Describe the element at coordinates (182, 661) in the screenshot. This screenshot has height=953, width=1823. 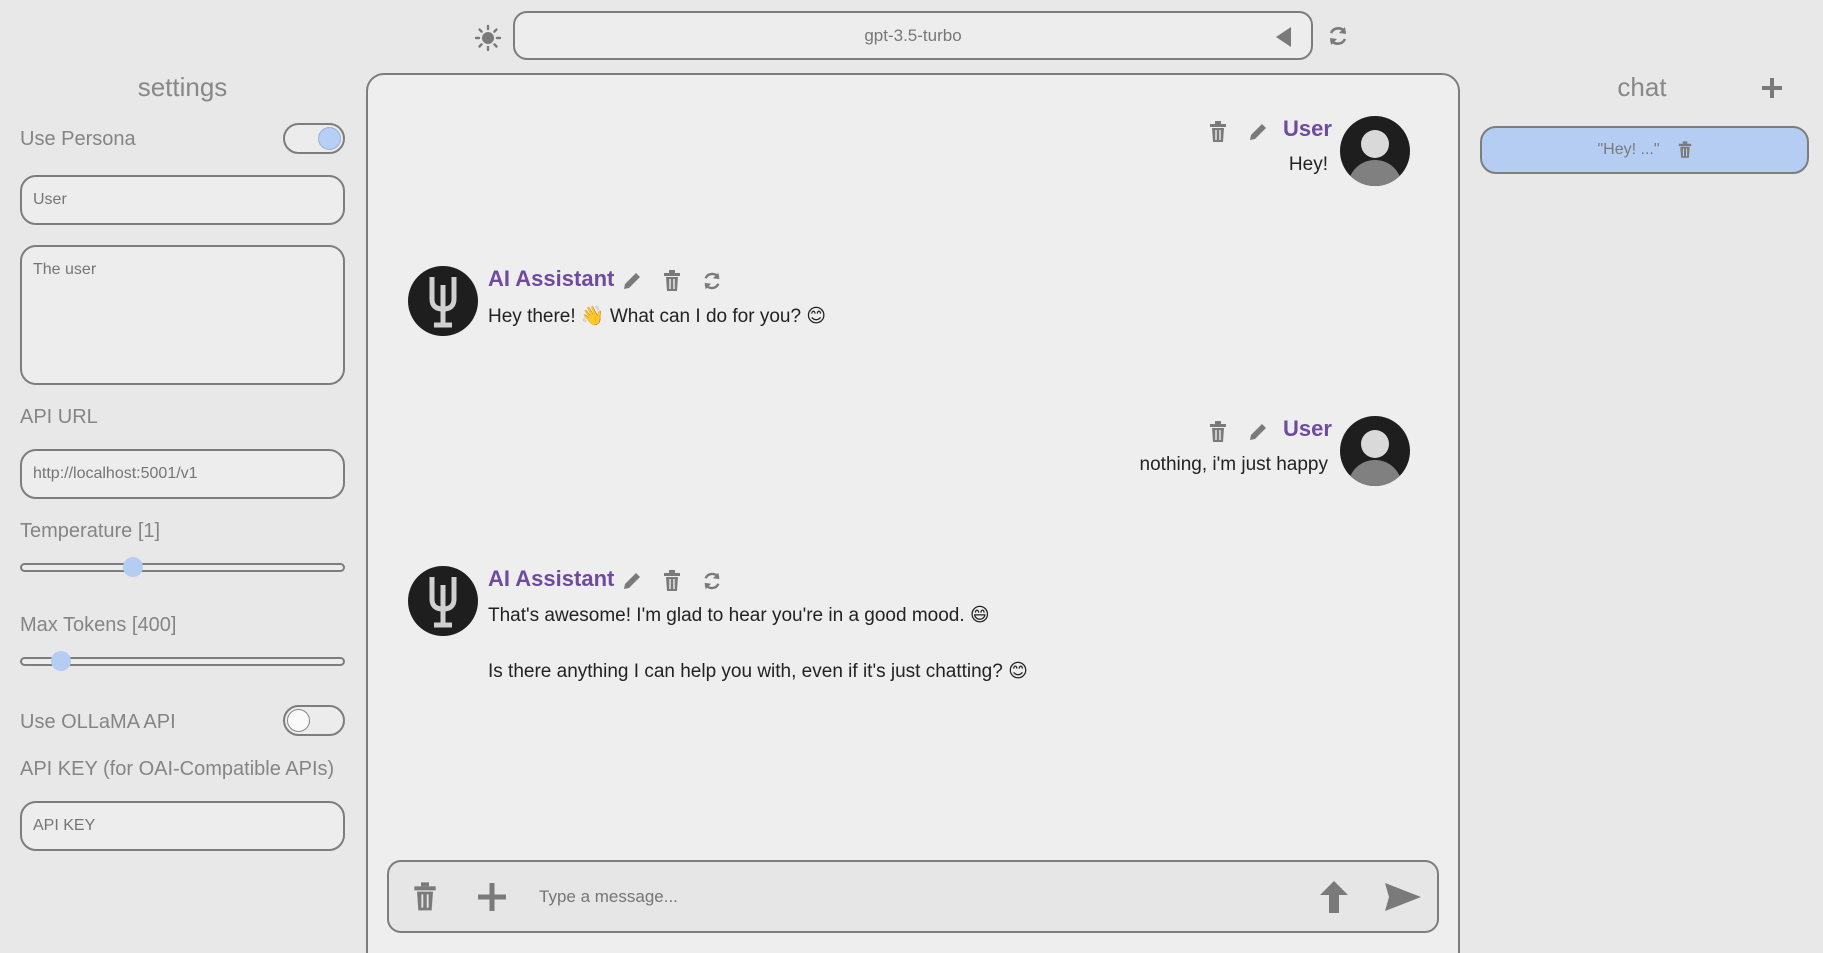
I see `max-tokens-slider` at that location.